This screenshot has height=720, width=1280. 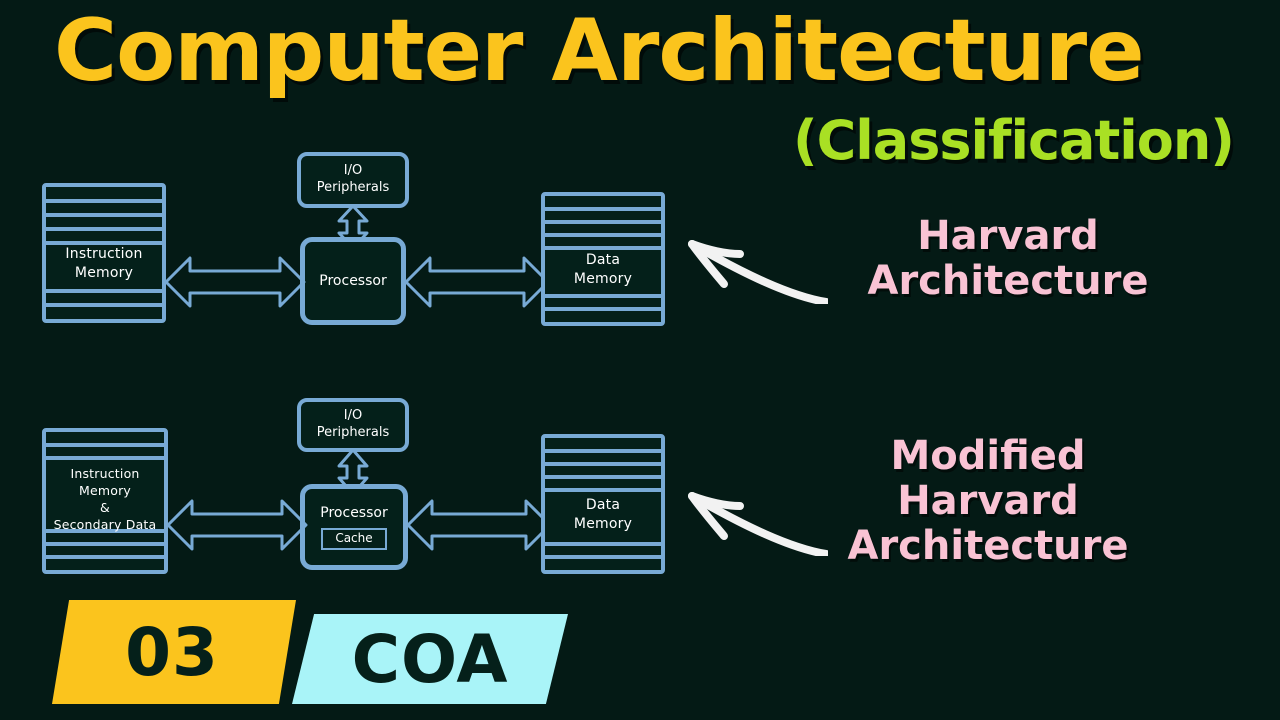 I want to click on handdrawn-arrow-harvard, so click(x=753, y=261).